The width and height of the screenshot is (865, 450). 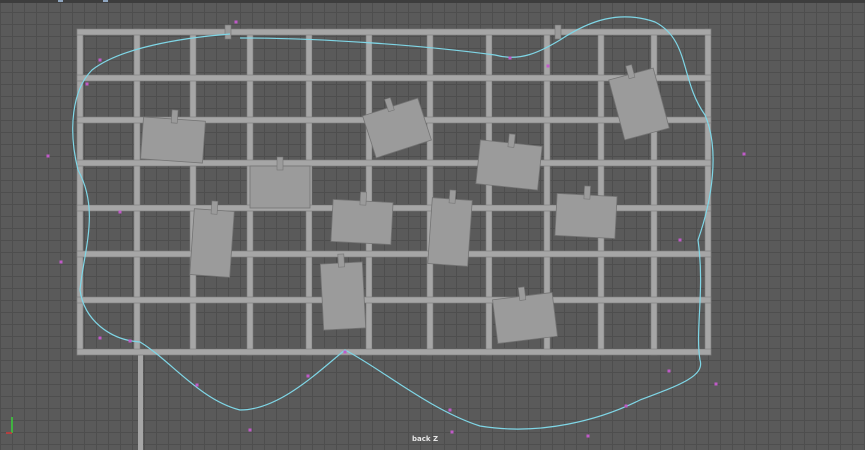 I want to click on camera-name-label: back Z, so click(x=425, y=439).